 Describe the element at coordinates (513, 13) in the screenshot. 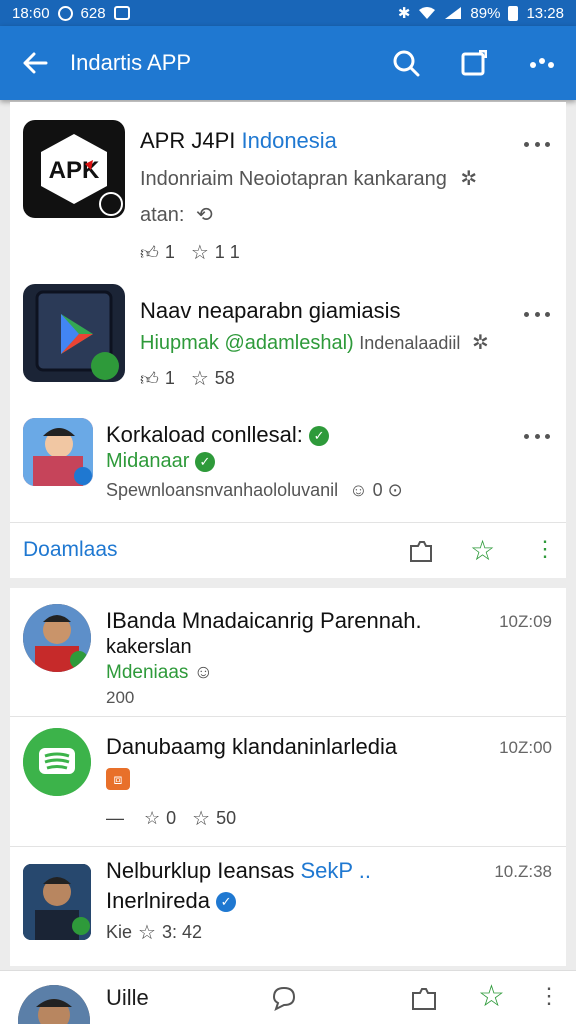

I see `battery-icon` at that location.